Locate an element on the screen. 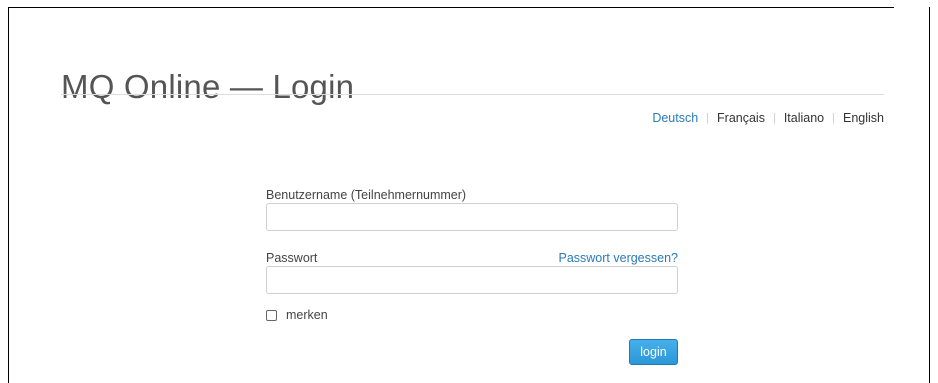 This screenshot has height=383, width=938. frame-left-border is located at coordinates (8, 195).